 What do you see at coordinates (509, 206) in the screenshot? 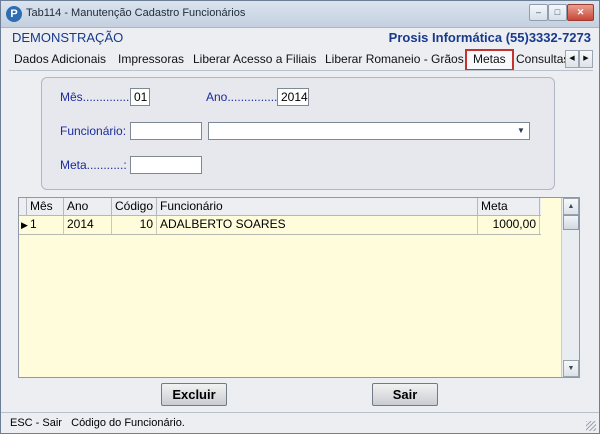
I see `column-header-meta: Meta` at bounding box center [509, 206].